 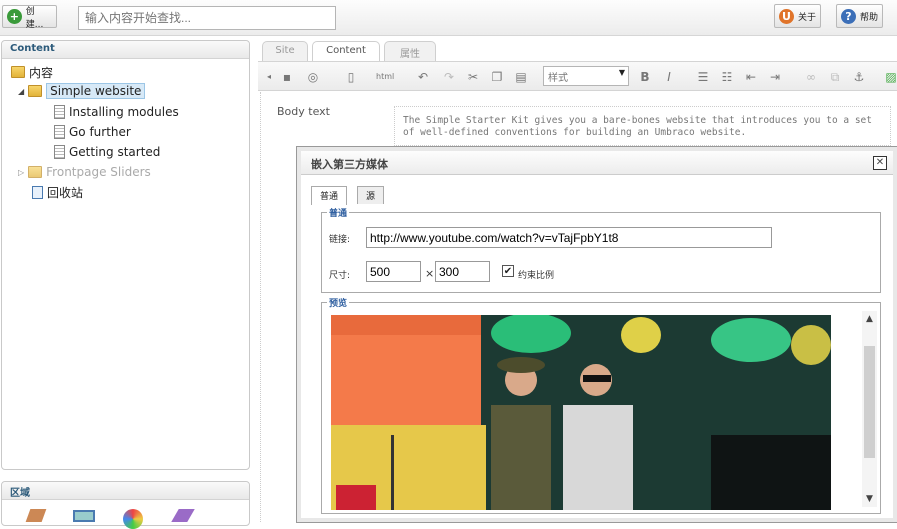 I want to click on url-label: 链接:, so click(x=340, y=240).